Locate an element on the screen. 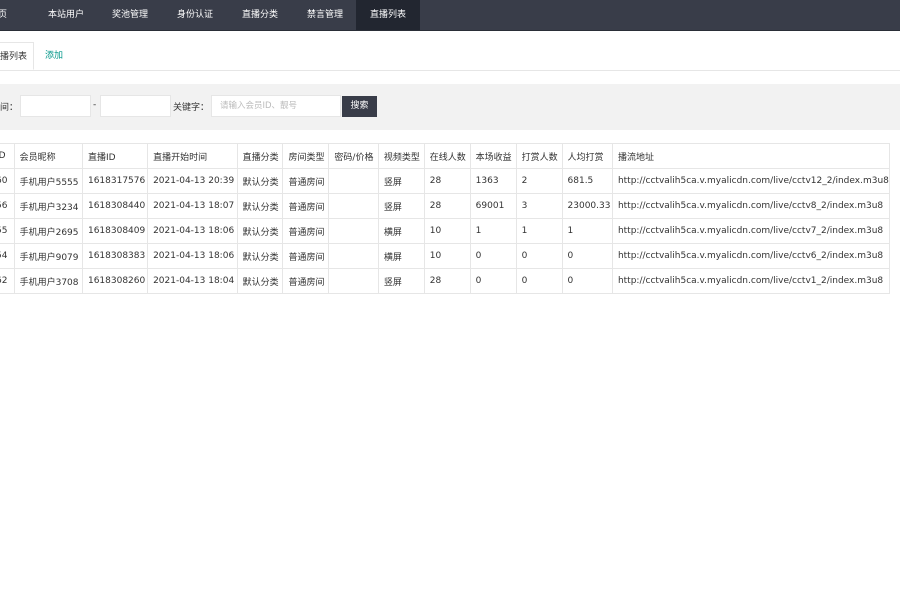  col-header-income: 本场收益 is located at coordinates (493, 156).